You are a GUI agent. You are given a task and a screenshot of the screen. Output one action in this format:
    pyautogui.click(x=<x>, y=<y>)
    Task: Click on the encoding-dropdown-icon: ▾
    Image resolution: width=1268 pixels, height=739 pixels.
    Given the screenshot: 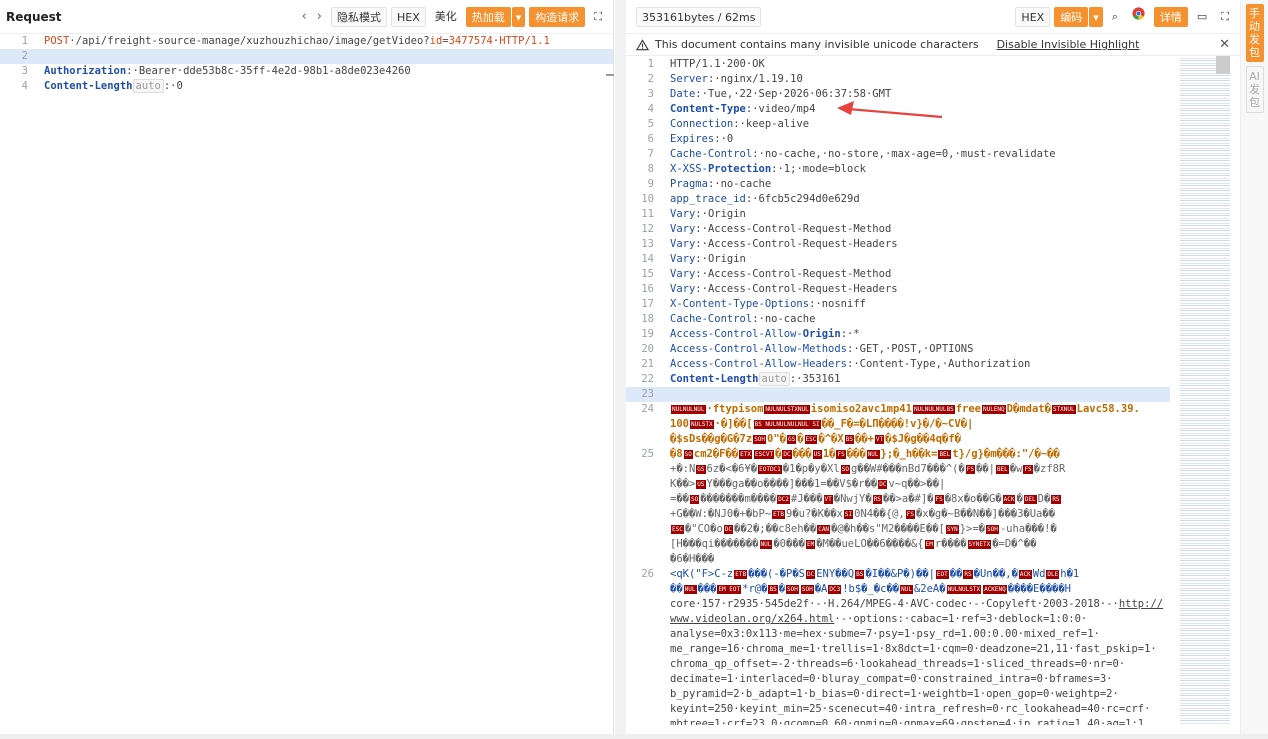 What is the action you would take?
    pyautogui.click(x=1096, y=16)
    